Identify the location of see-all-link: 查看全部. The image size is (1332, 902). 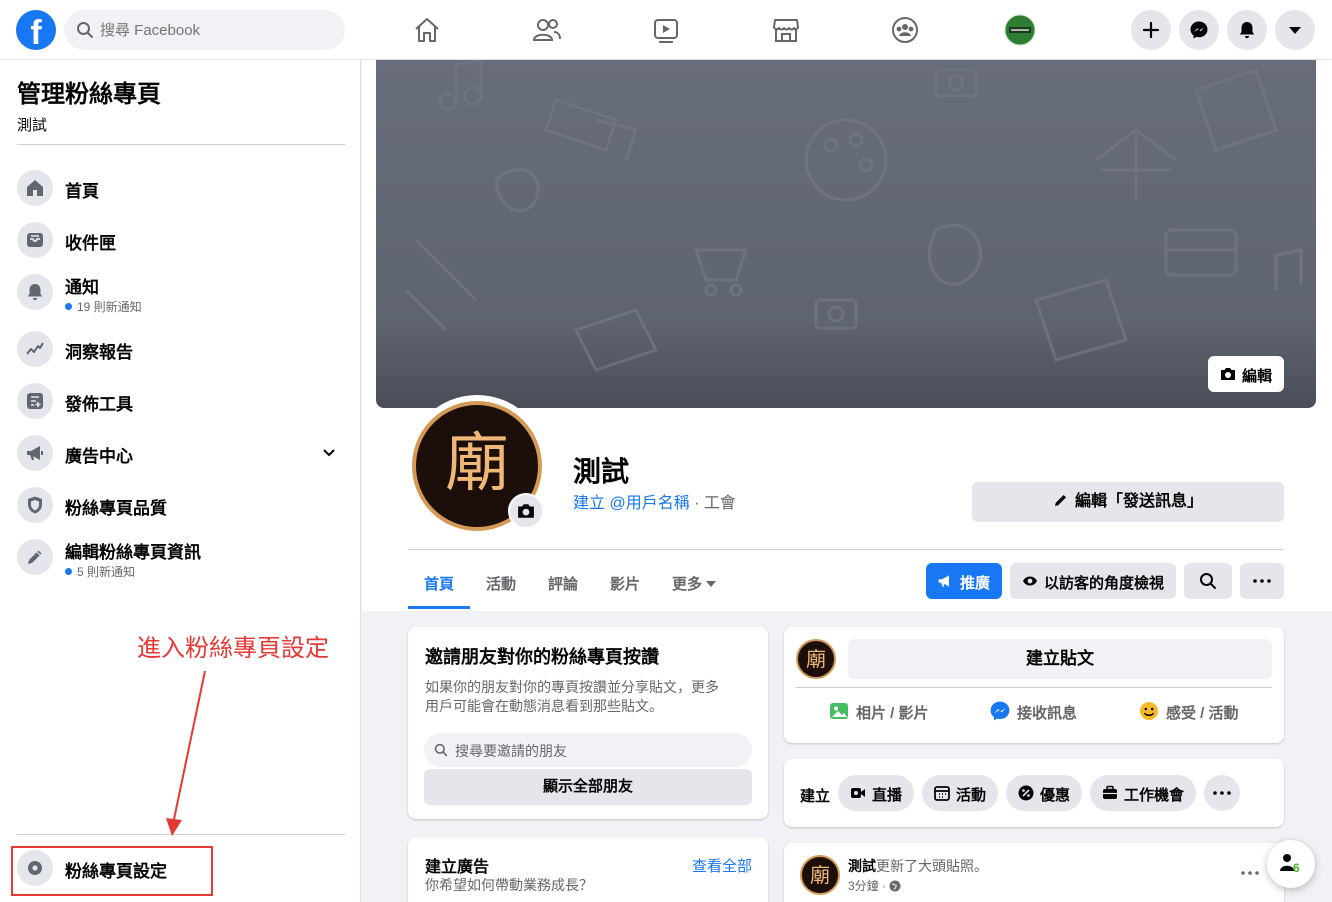
(722, 865).